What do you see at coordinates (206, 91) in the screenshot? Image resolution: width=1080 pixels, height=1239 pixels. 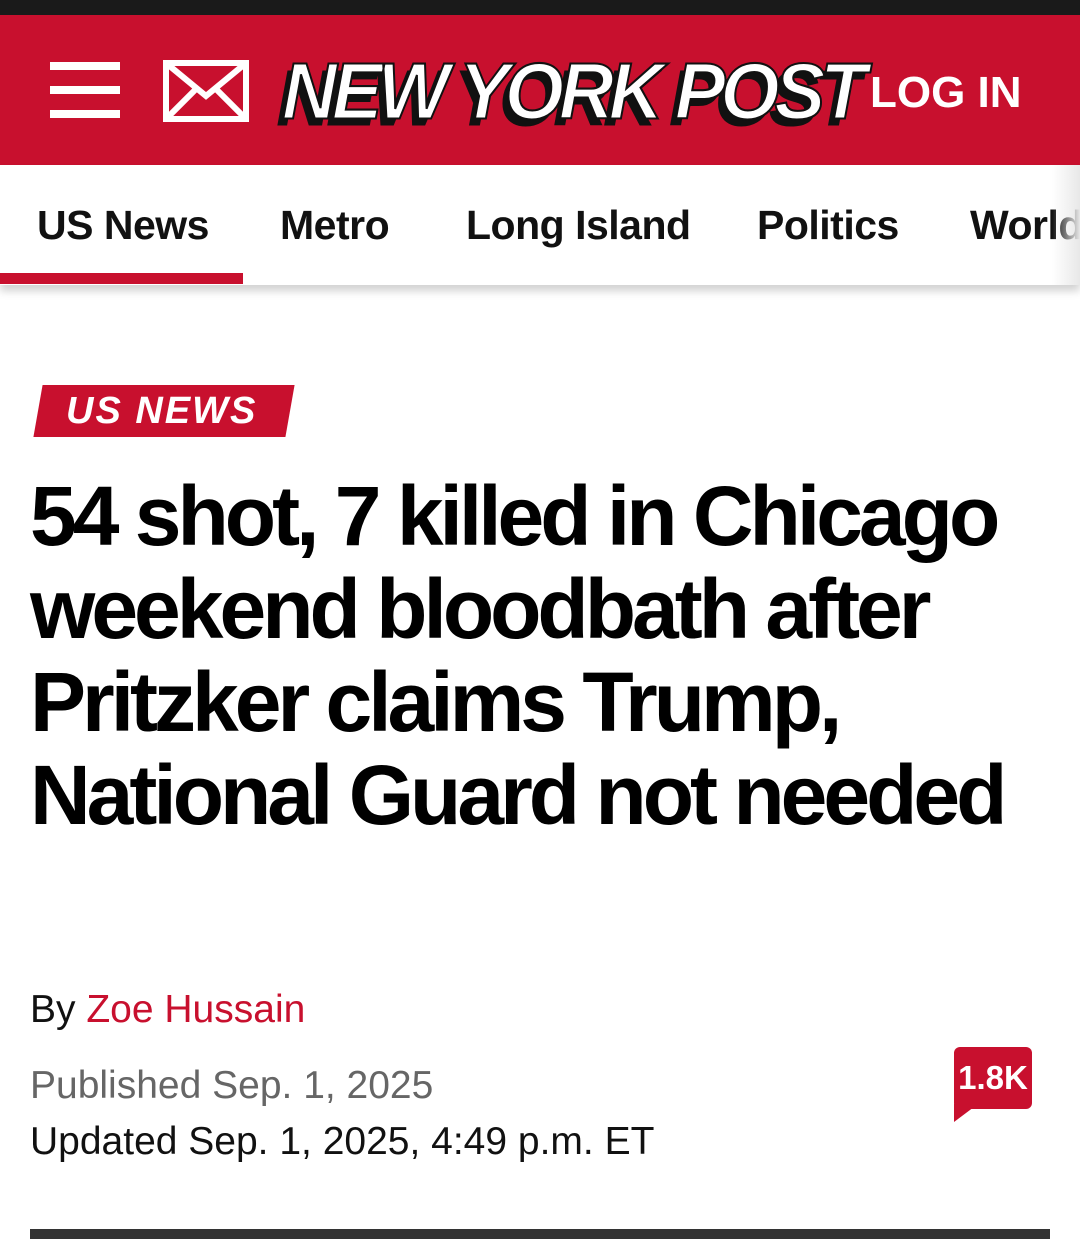 I see `envelope-icon` at bounding box center [206, 91].